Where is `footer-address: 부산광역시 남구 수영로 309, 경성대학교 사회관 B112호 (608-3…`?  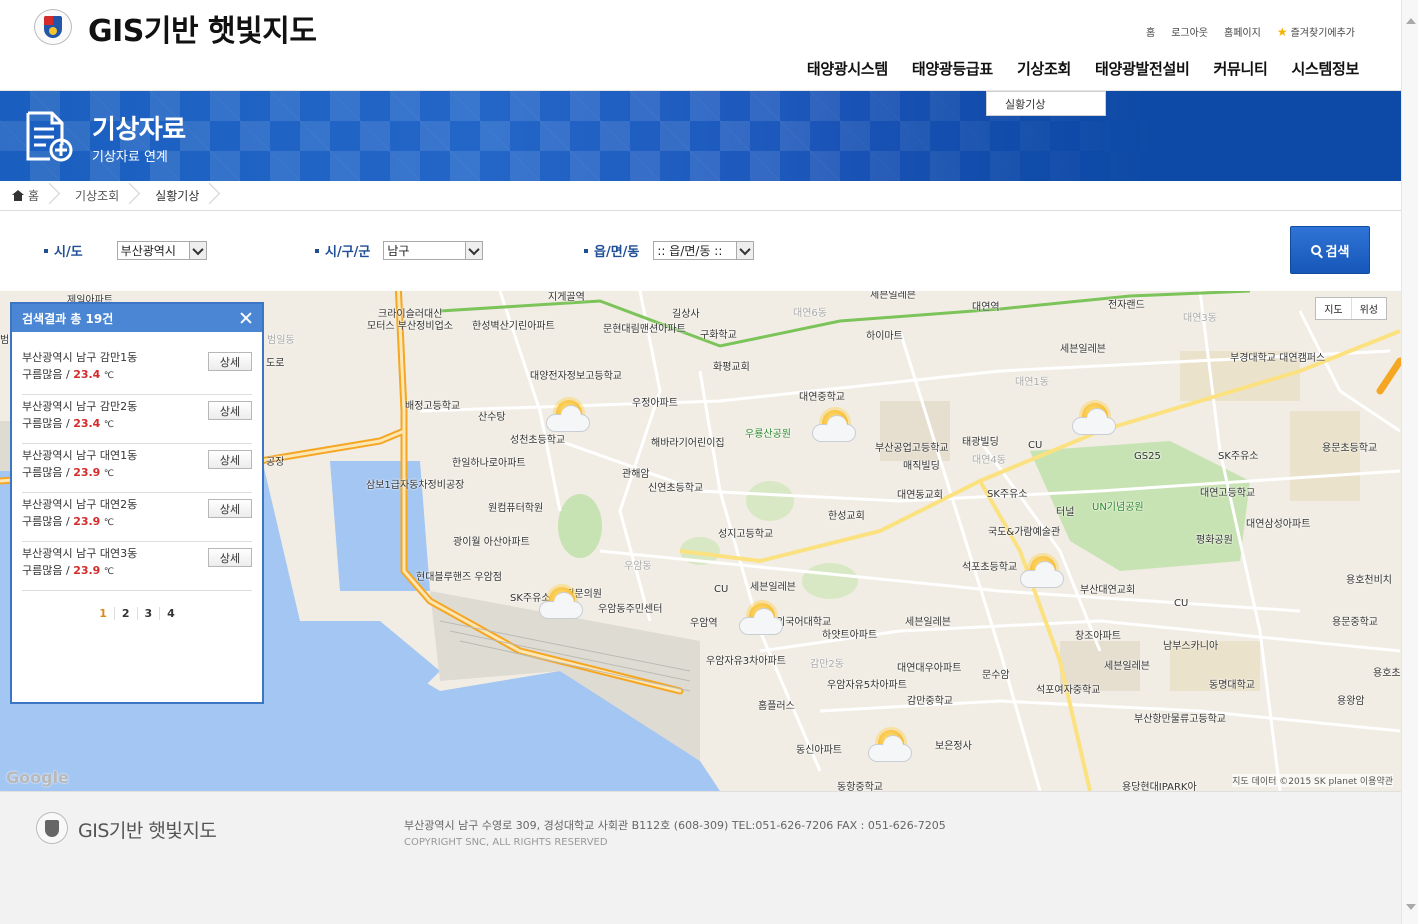
footer-address: 부산광역시 남구 수영로 309, 경성대학교 사회관 B112호 (608-3… is located at coordinates (675, 825).